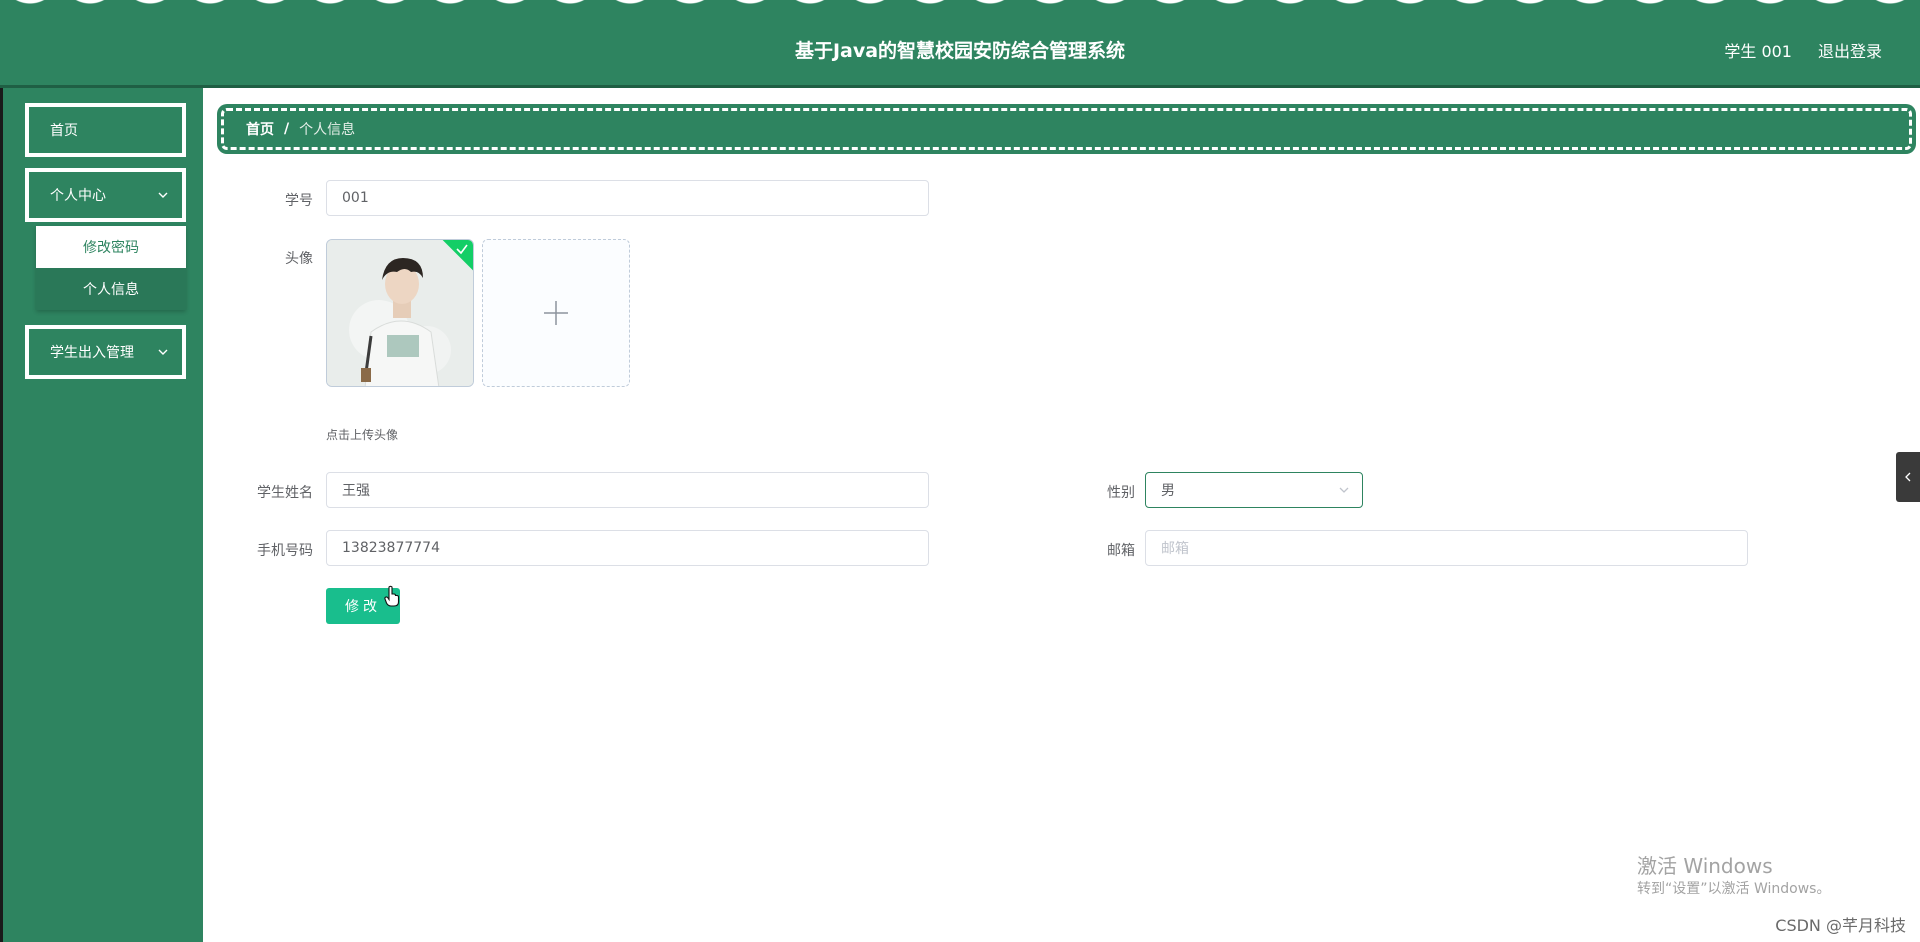 The image size is (1920, 942). I want to click on plus-icon, so click(556, 313).